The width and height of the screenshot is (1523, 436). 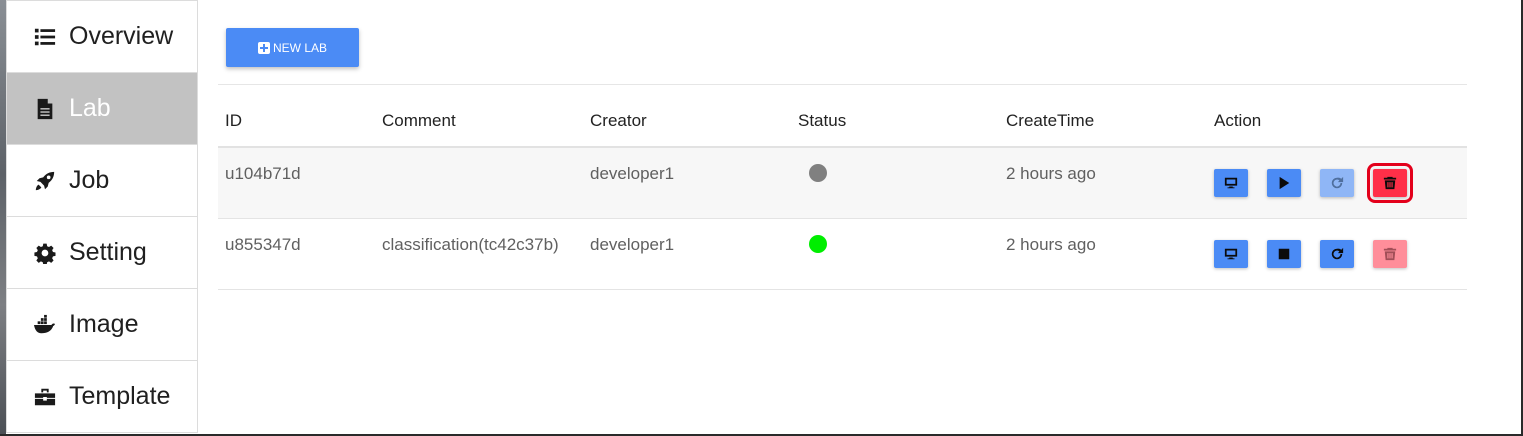 I want to click on cell-comment, so click(x=479, y=183).